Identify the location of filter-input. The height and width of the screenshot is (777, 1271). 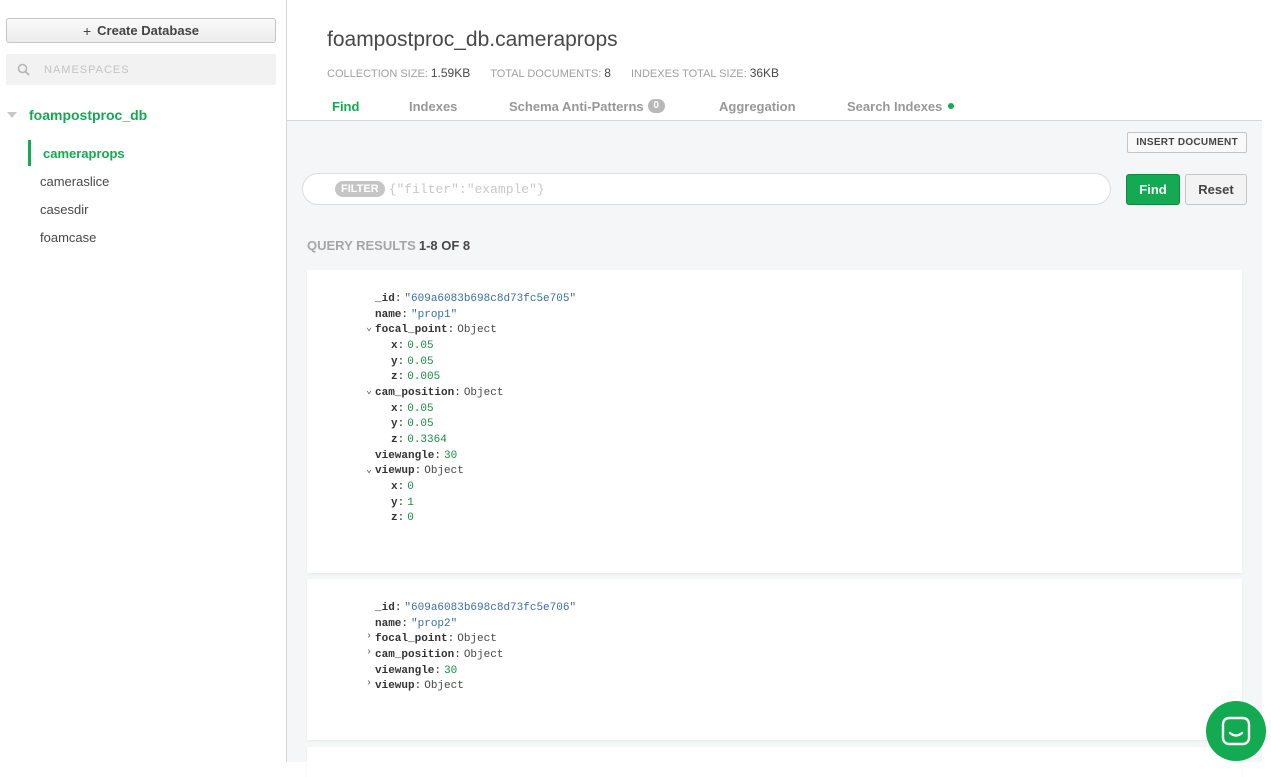
(728, 189).